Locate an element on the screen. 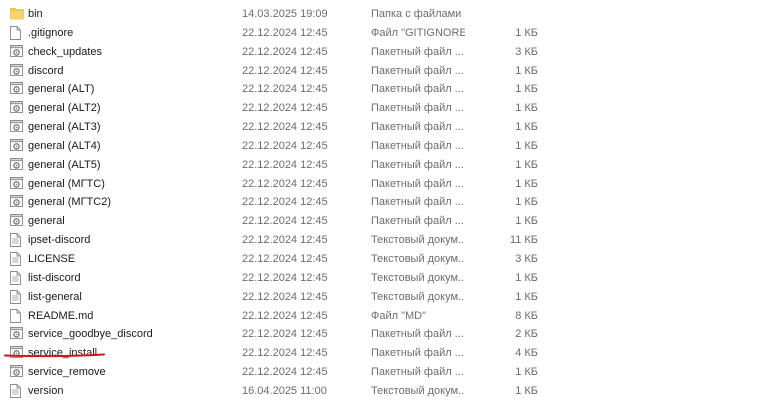  file-name: general (ALT3) is located at coordinates (64, 127).